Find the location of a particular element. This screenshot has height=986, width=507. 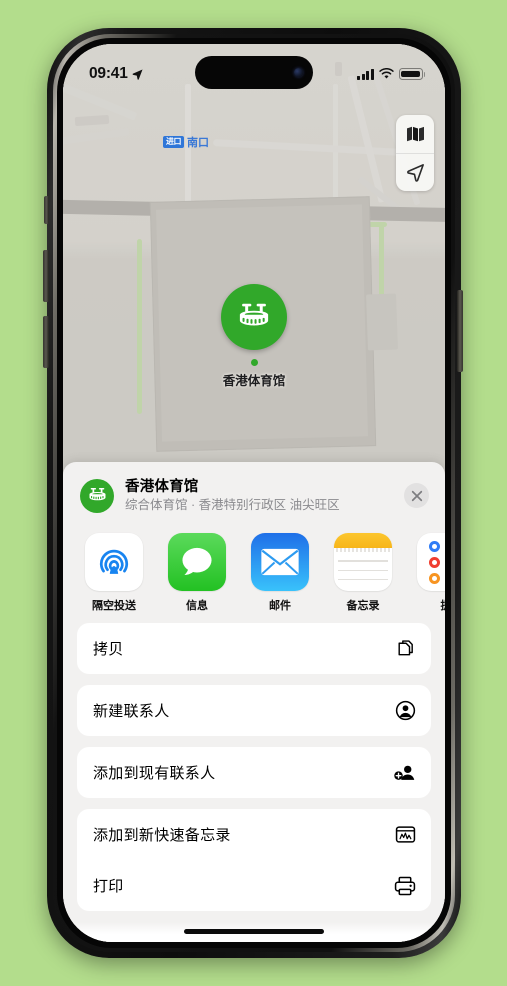

action-row-print: 打印 is located at coordinates (254, 885).